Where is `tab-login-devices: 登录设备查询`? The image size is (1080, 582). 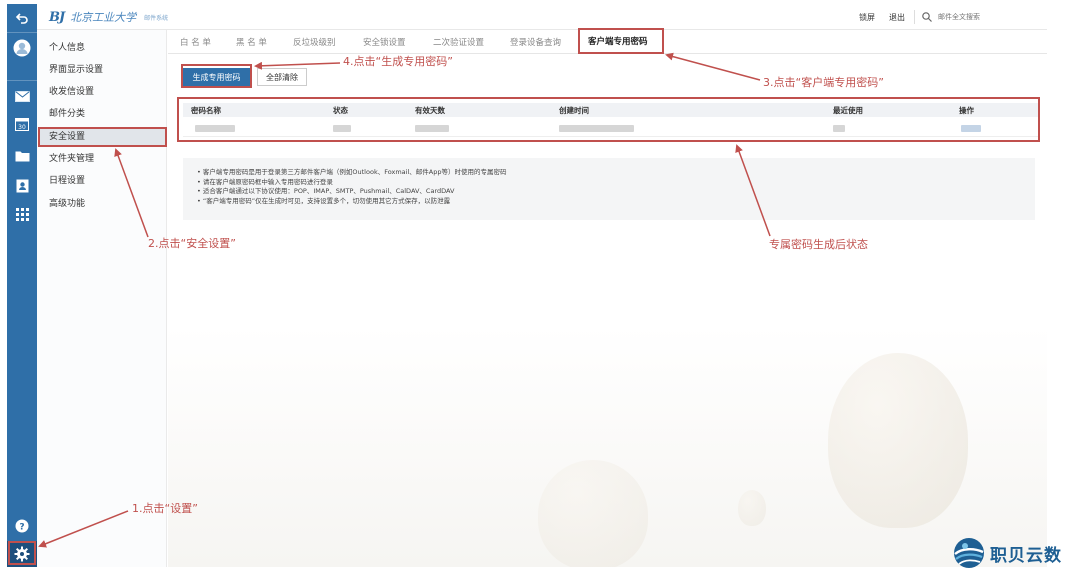 tab-login-devices: 登录设备查询 is located at coordinates (535, 42).